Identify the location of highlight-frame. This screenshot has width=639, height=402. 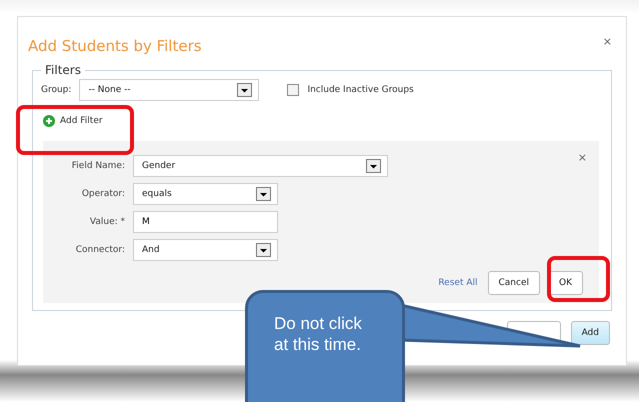
(578, 279).